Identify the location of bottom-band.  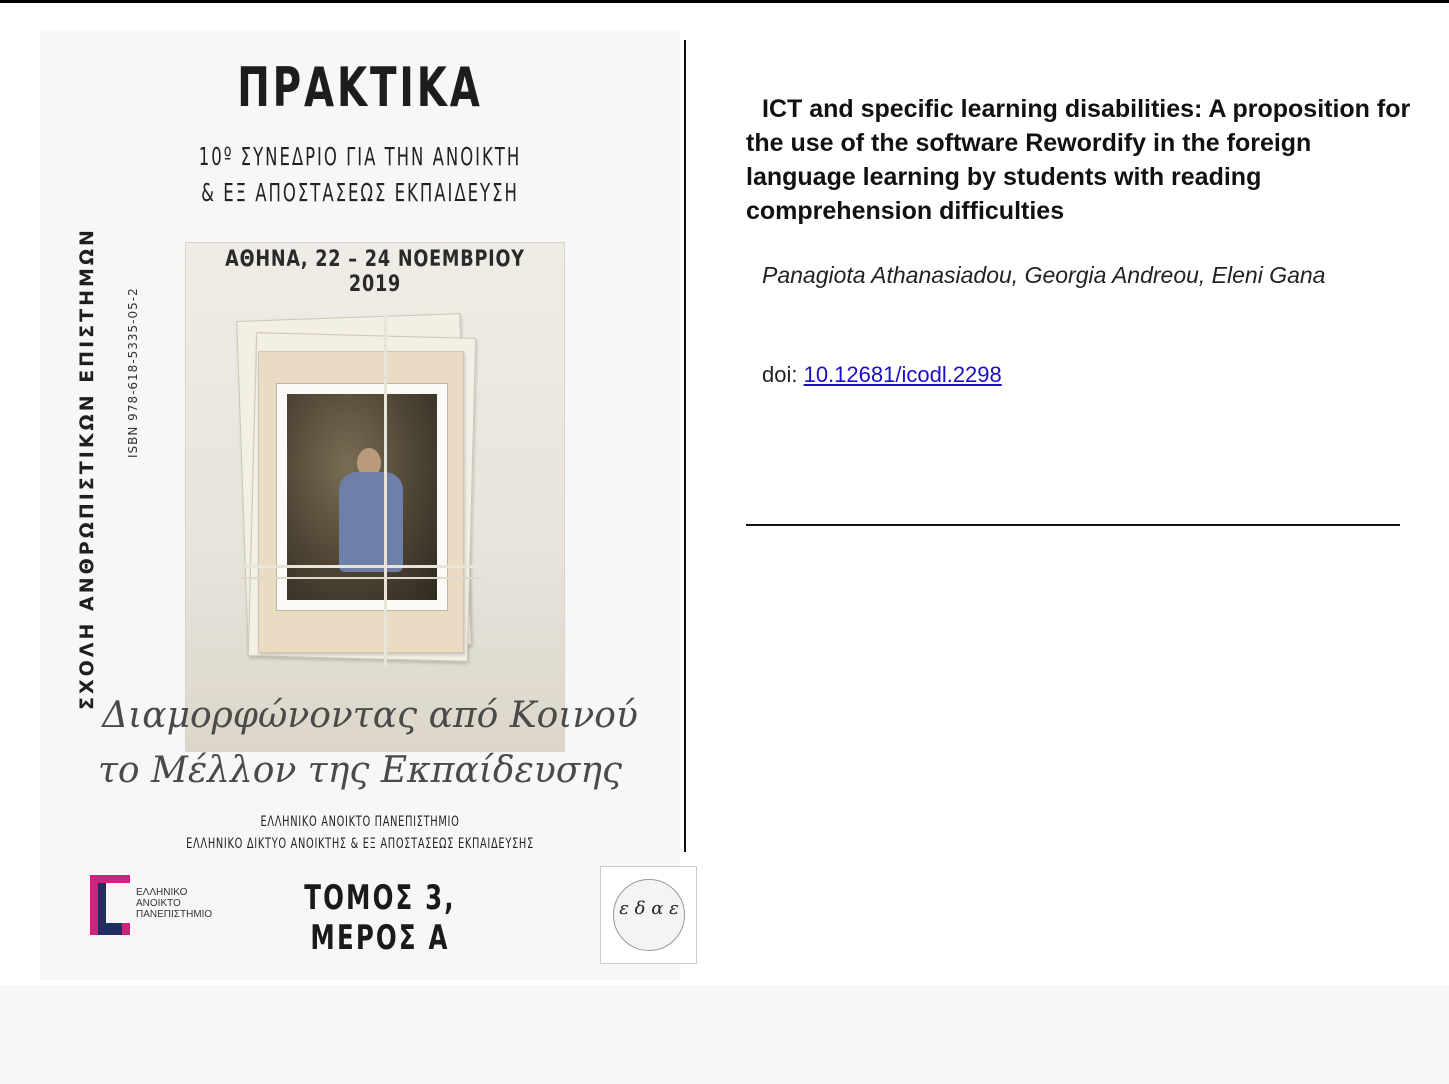
(724, 1034).